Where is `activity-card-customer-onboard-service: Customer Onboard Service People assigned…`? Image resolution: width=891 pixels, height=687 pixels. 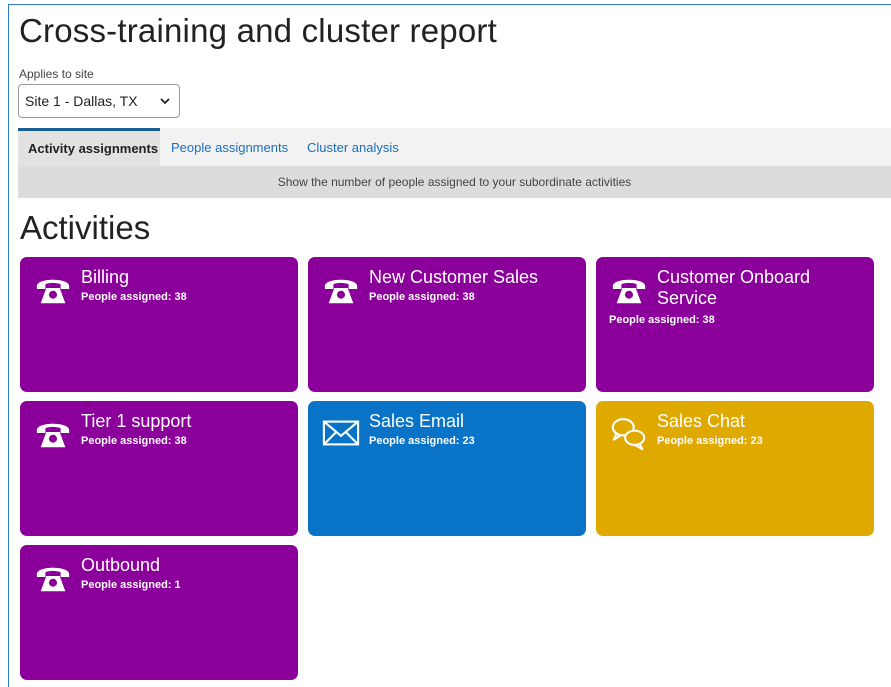 activity-card-customer-onboard-service: Customer Onboard Service People assigned… is located at coordinates (735, 324).